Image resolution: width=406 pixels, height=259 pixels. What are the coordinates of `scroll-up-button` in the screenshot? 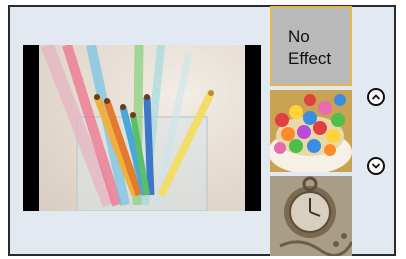 It's located at (376, 97).